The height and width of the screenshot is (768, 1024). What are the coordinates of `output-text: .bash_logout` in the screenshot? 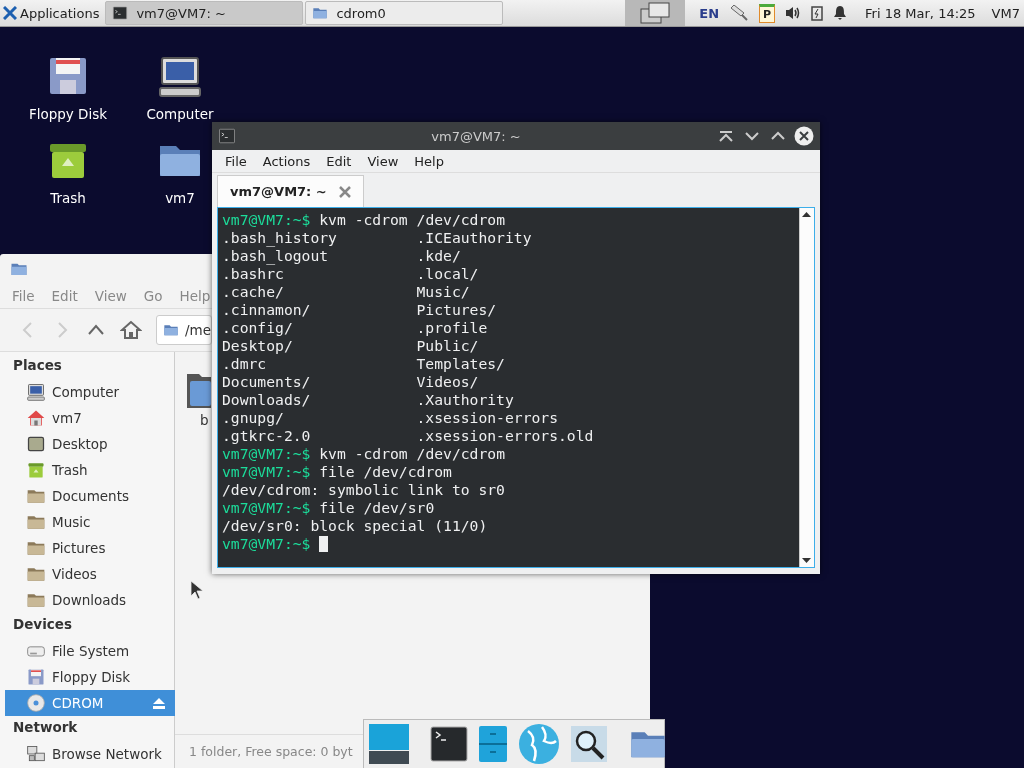 It's located at (275, 255).